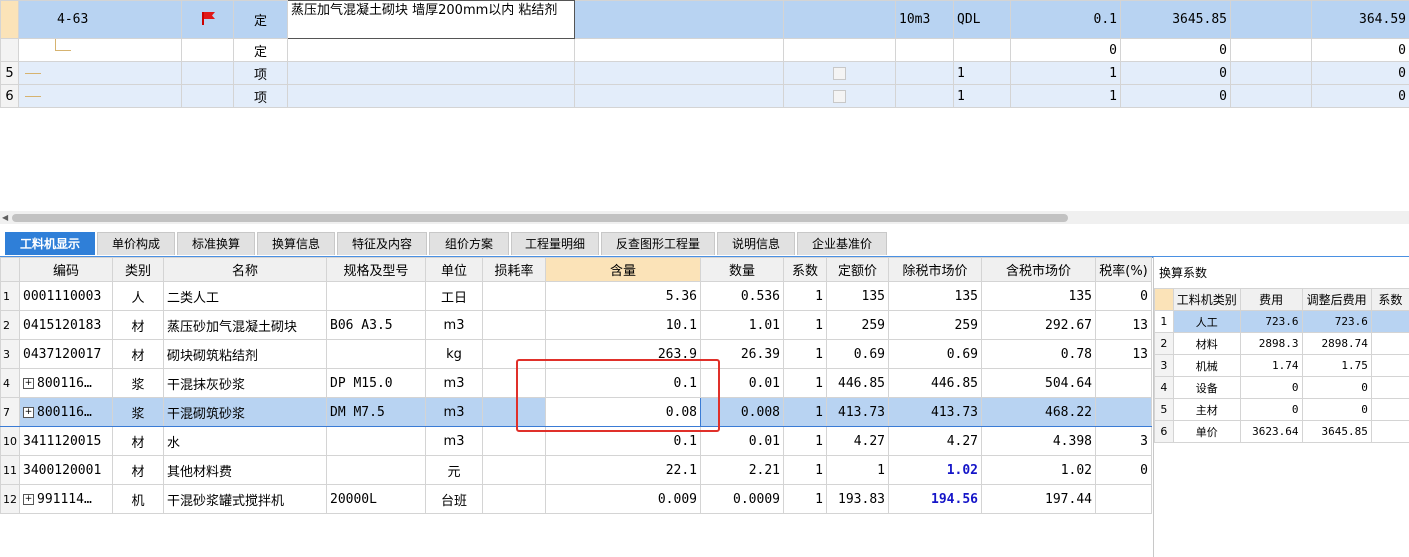  What do you see at coordinates (1281, 321) in the screenshot?
I see `coefficient-row: 1 人工 723.6 723.6` at bounding box center [1281, 321].